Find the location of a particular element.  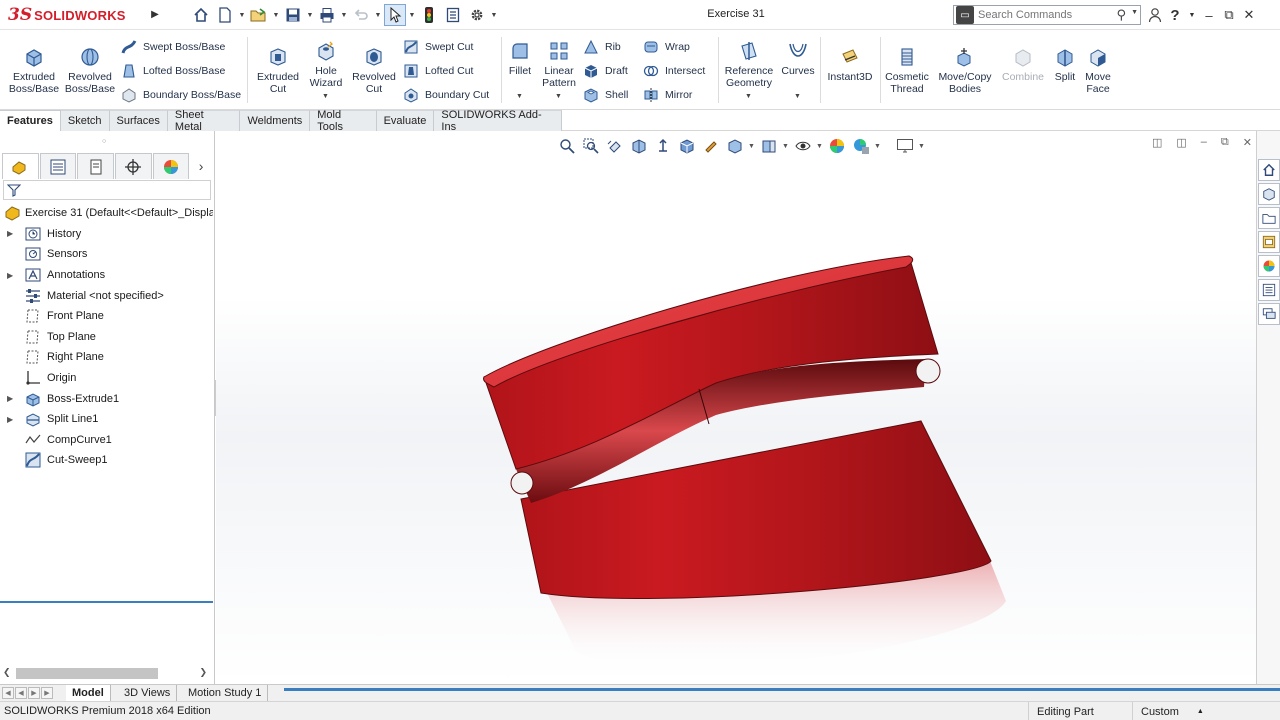

tree-item-right-plane: Right Plane is located at coordinates (107, 357).